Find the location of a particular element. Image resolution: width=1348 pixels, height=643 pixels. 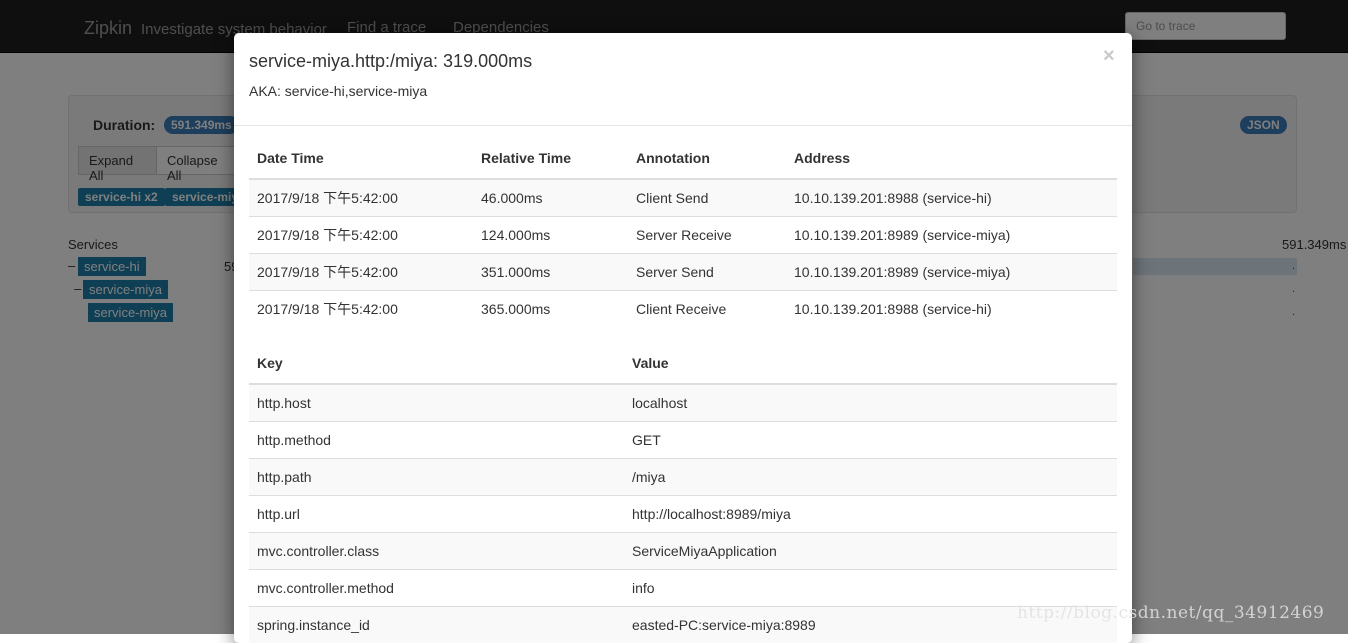

tag-key-cell: http.url is located at coordinates (436, 514).